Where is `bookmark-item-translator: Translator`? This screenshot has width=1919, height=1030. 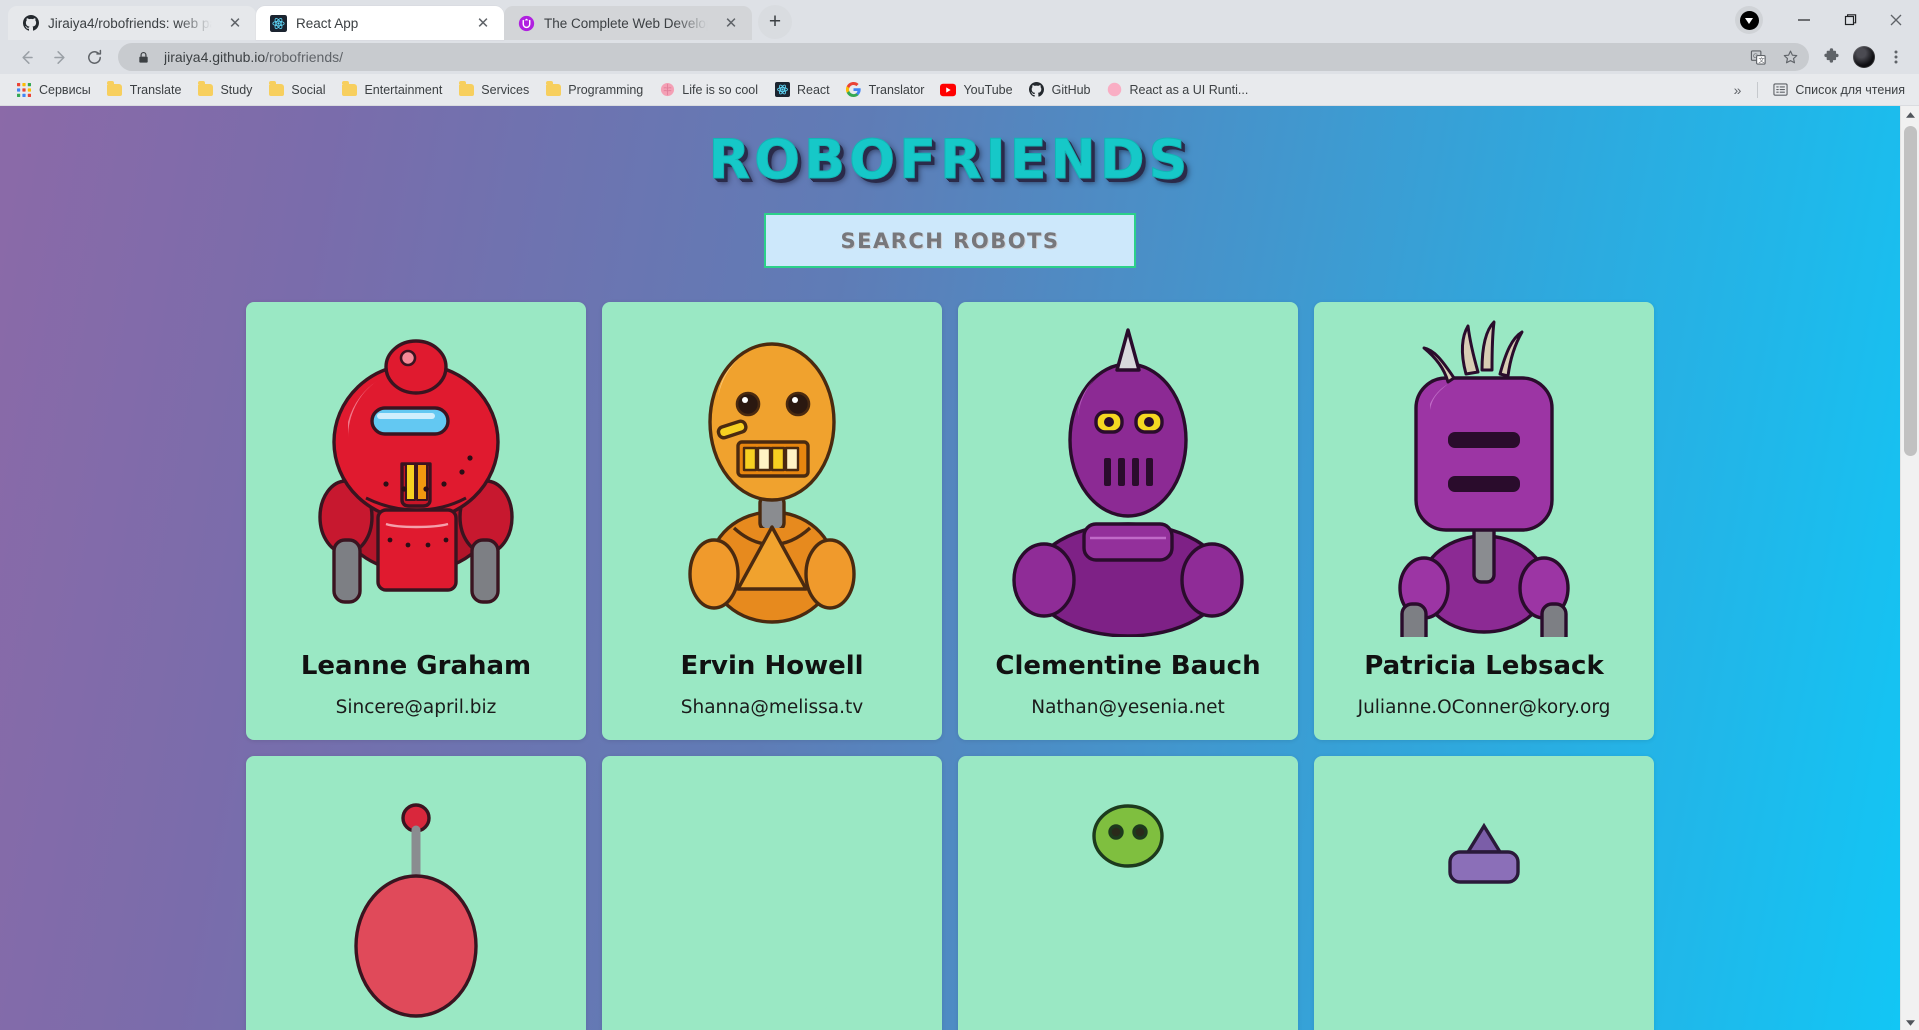
bookmark-item-translator: Translator is located at coordinates (885, 90).